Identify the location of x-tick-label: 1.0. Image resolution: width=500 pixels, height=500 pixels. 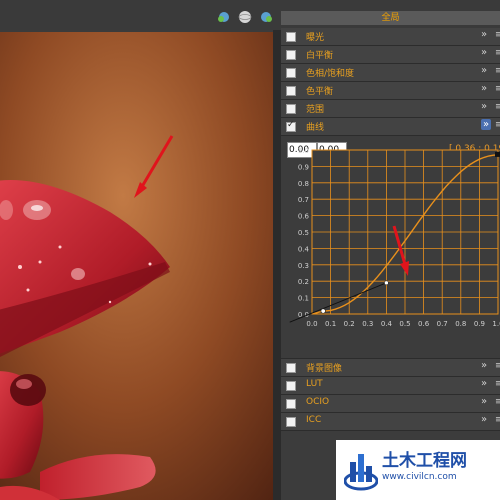
(496, 324).